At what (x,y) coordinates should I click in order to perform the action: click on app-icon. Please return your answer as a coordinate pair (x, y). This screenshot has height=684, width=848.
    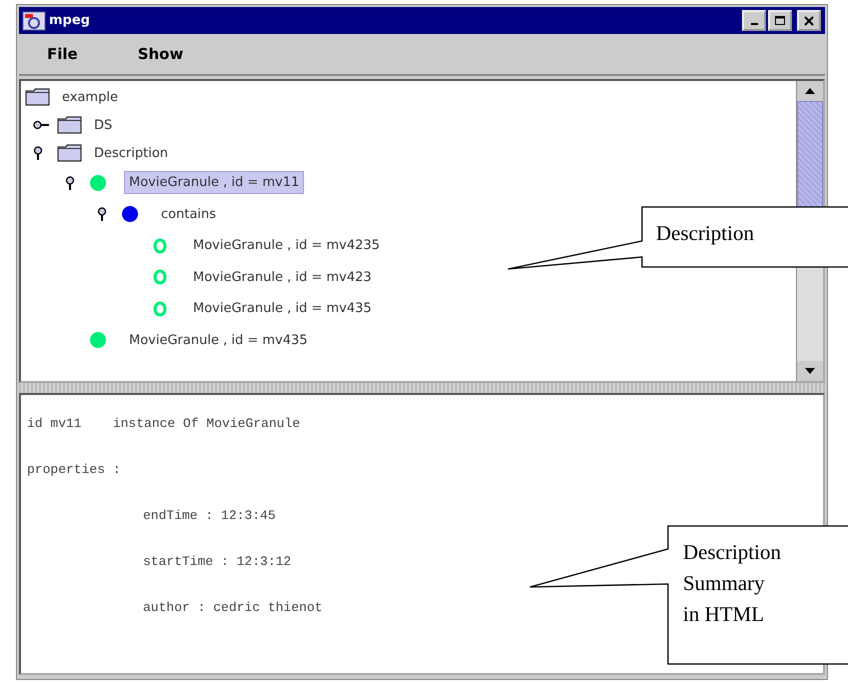
    Looking at the image, I should click on (34, 20).